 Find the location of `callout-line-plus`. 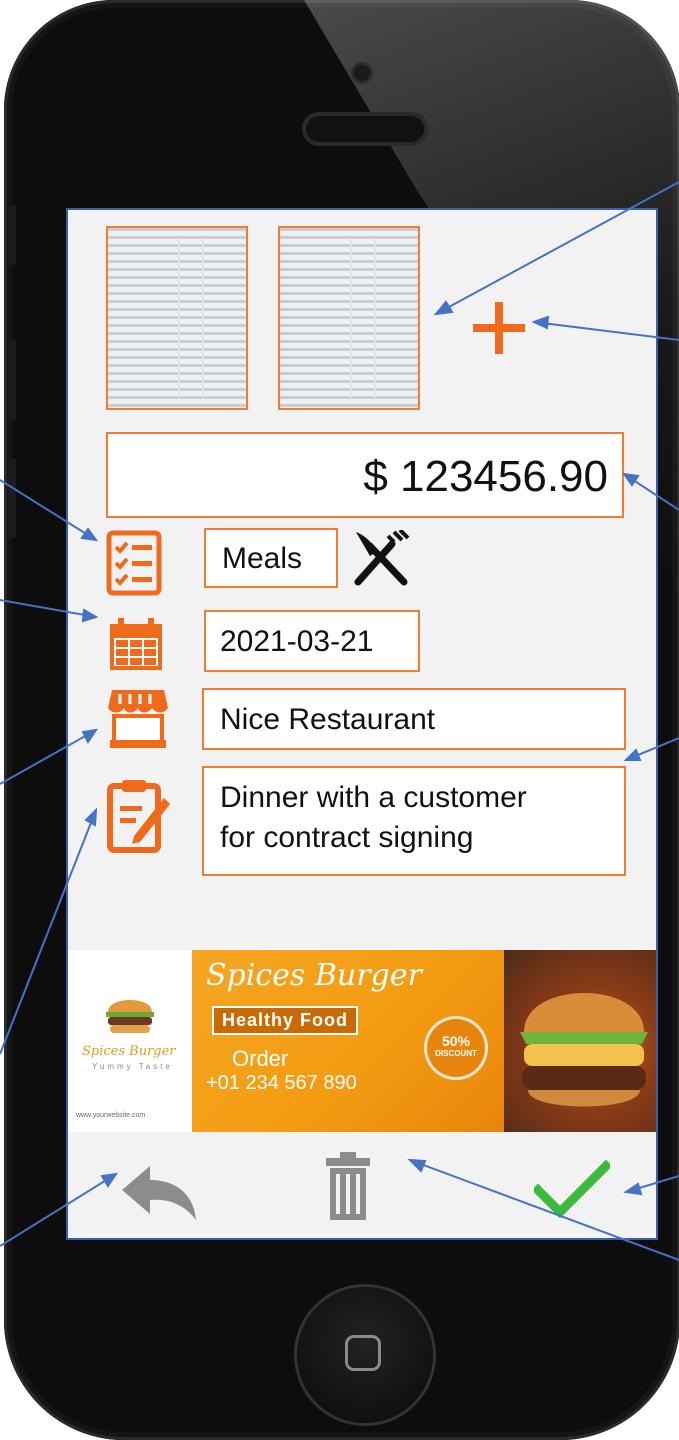

callout-line-plus is located at coordinates (606, 331).